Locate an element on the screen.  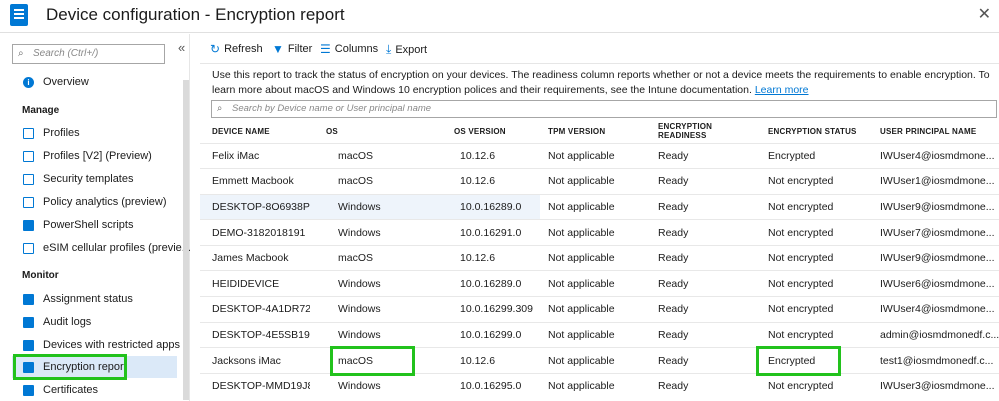
column-header-encryption-status: ENCRYPTION STATUS is located at coordinates (816, 131).